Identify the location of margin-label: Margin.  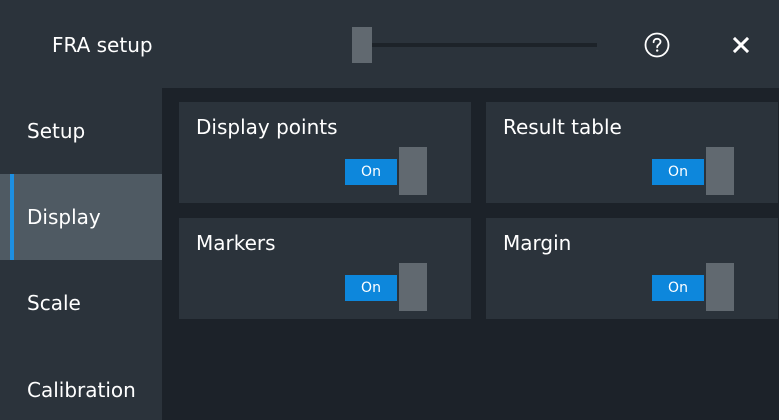
(537, 243).